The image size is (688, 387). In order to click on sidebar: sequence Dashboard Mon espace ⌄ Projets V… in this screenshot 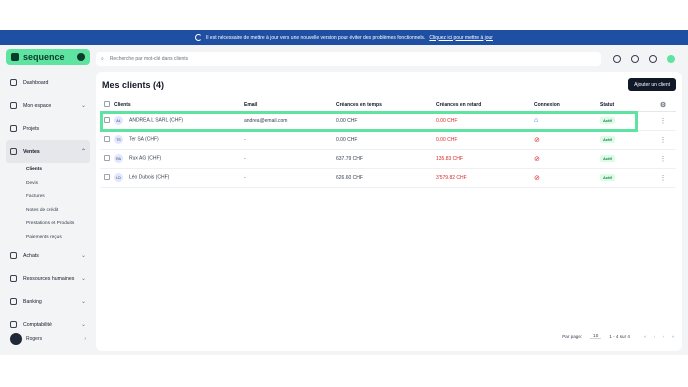, I will do `click(48, 199)`.